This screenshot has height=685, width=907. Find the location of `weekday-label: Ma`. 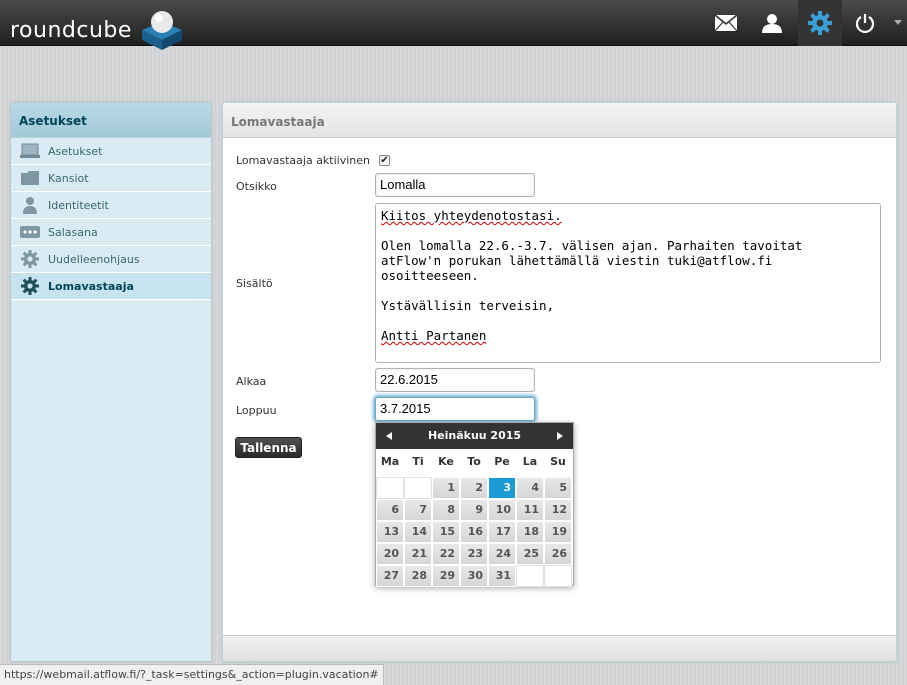

weekday-label: Ma is located at coordinates (390, 461).